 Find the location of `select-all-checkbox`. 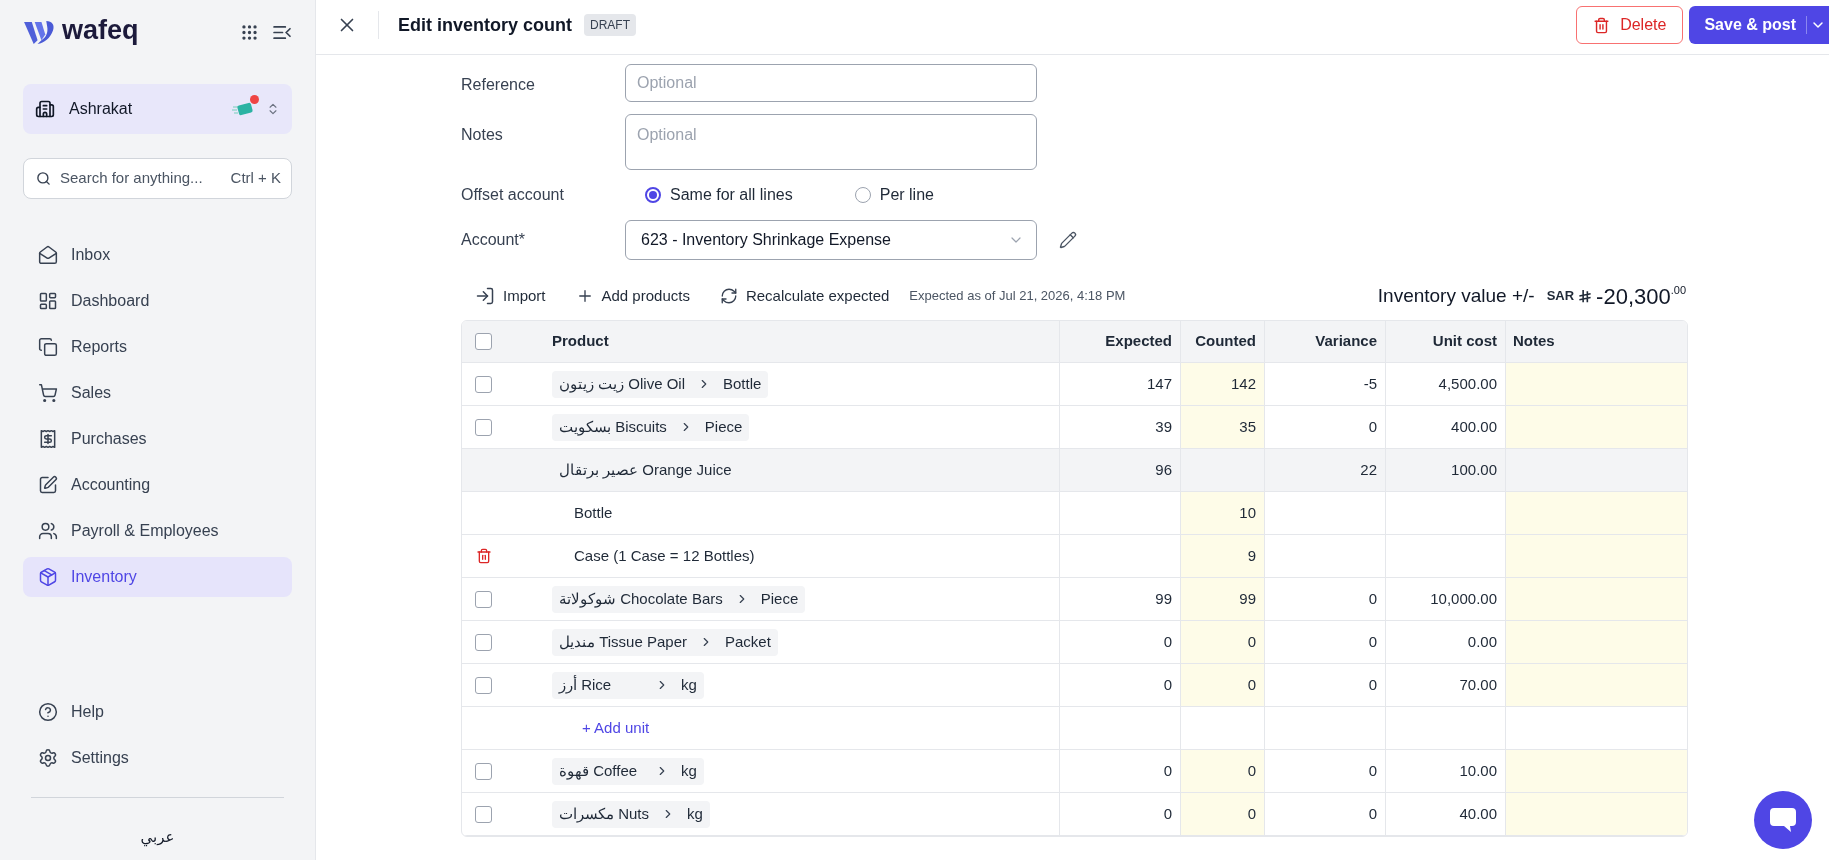

select-all-checkbox is located at coordinates (483, 341).